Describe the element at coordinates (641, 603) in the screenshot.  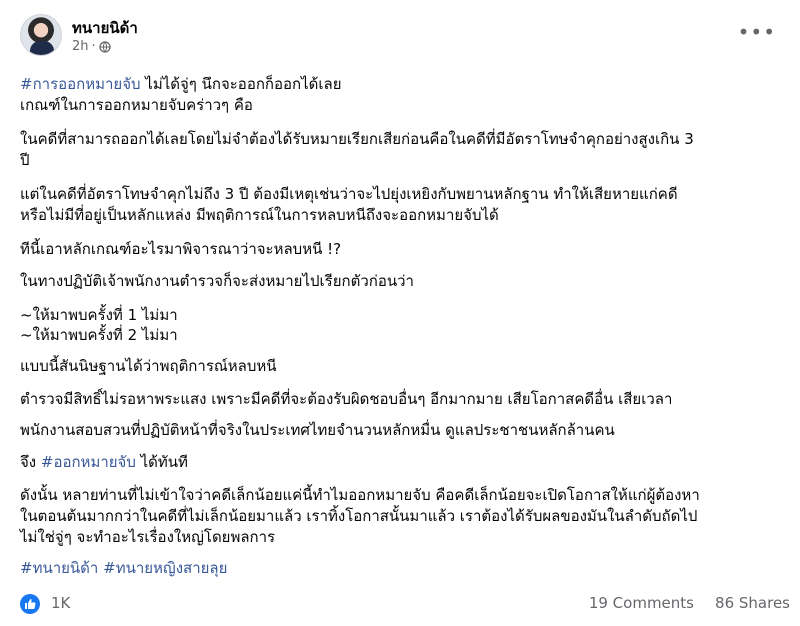
I see `comments-count: 19 Comments` at that location.